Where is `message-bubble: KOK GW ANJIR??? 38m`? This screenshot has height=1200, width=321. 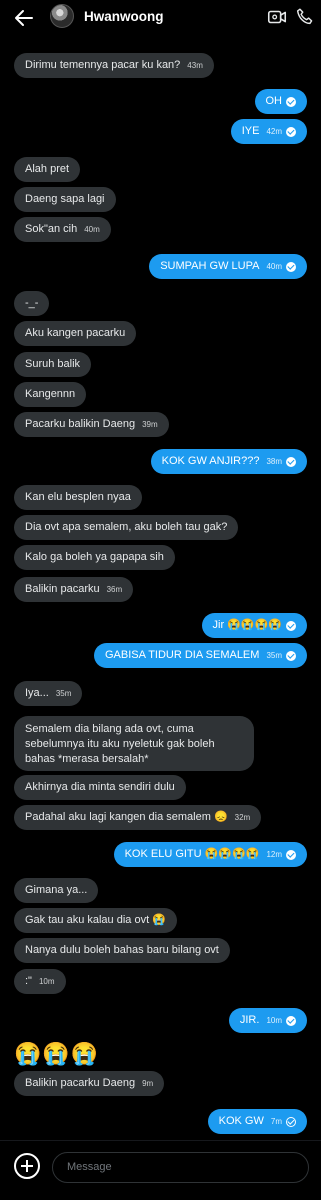 message-bubble: KOK GW ANJIR??? 38m is located at coordinates (228, 461).